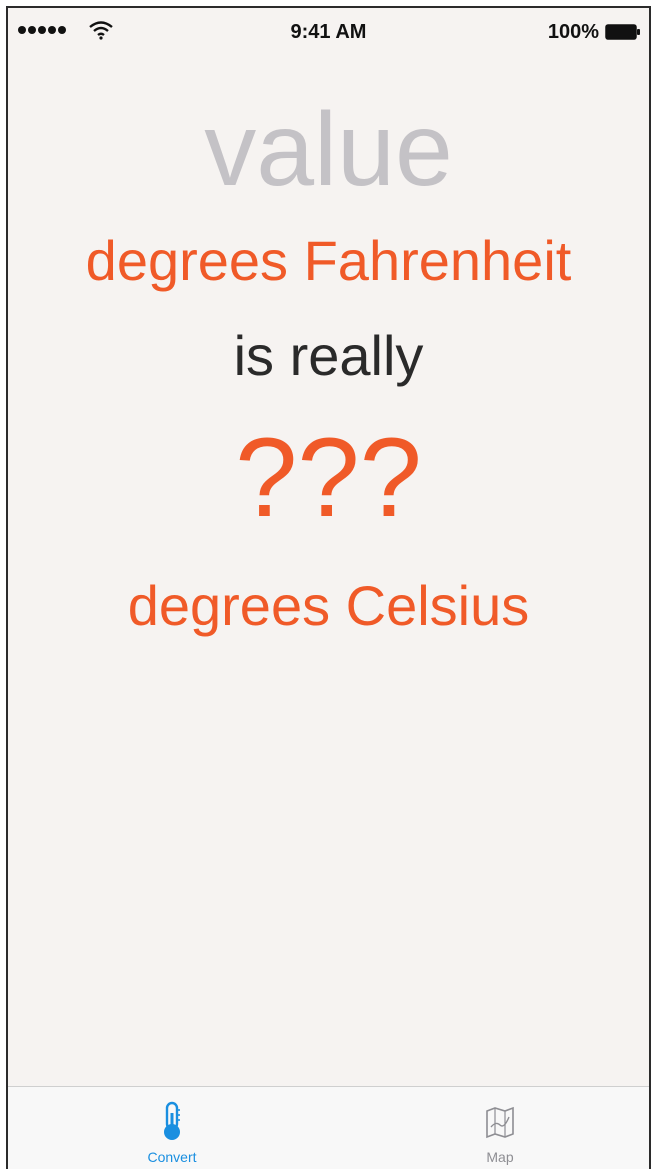 Image resolution: width=655 pixels, height=1169 pixels. I want to click on celsius-label: degrees Celsius, so click(328, 605).